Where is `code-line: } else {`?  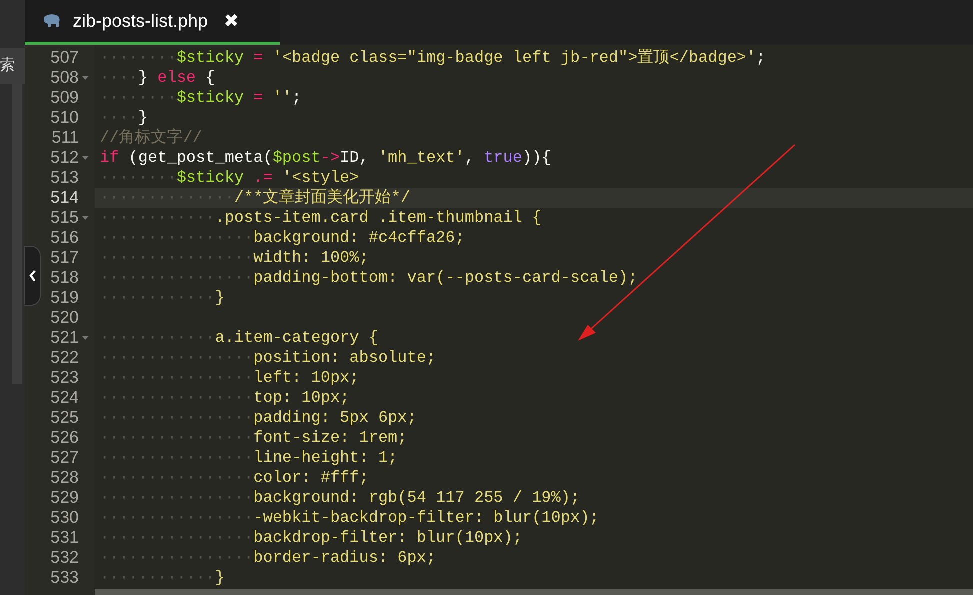 code-line: } else { is located at coordinates (177, 78).